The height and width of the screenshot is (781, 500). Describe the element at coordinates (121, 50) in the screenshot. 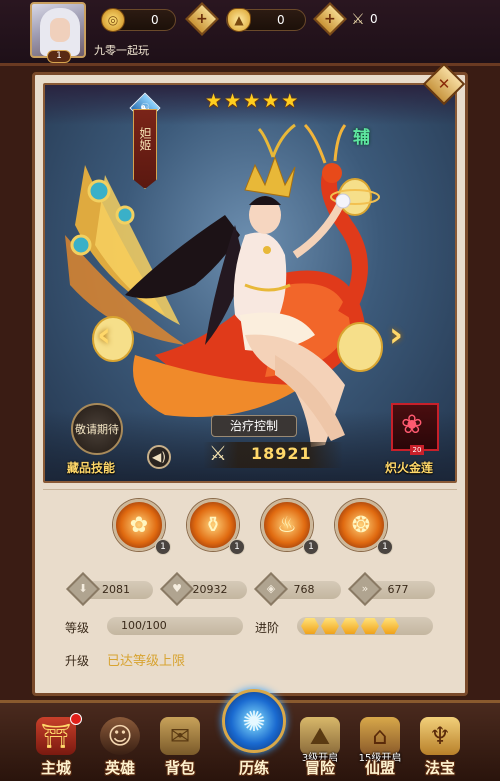

I see `player-name: 九零一起玩` at that location.